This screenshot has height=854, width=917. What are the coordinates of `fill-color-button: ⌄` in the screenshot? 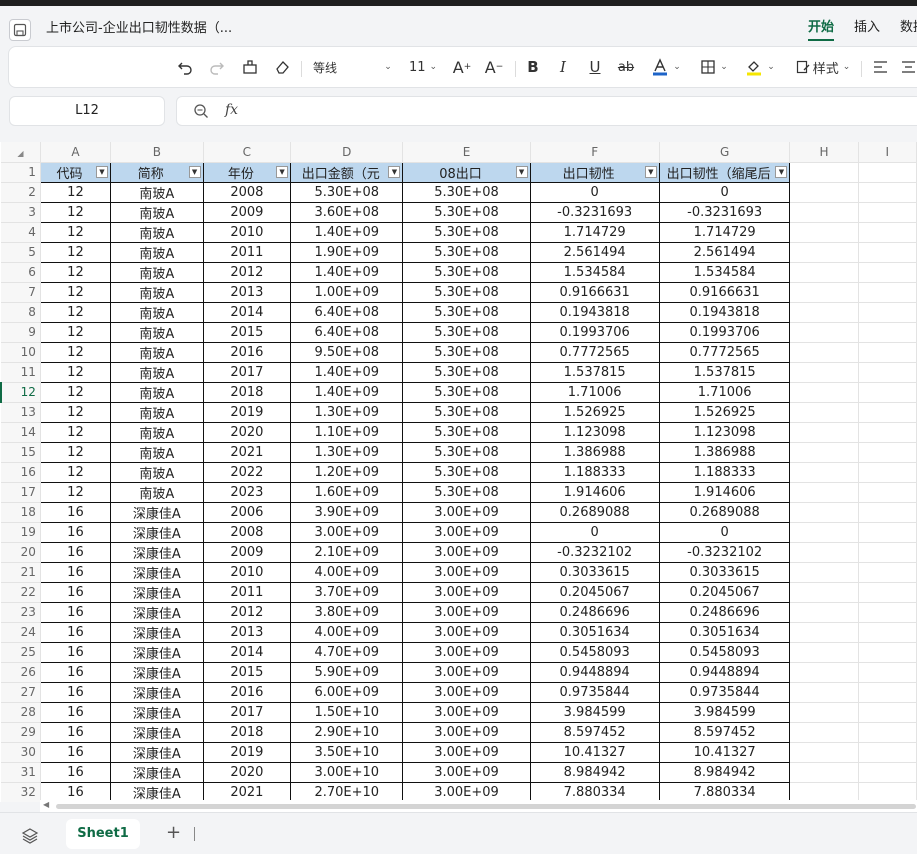 It's located at (760, 67).